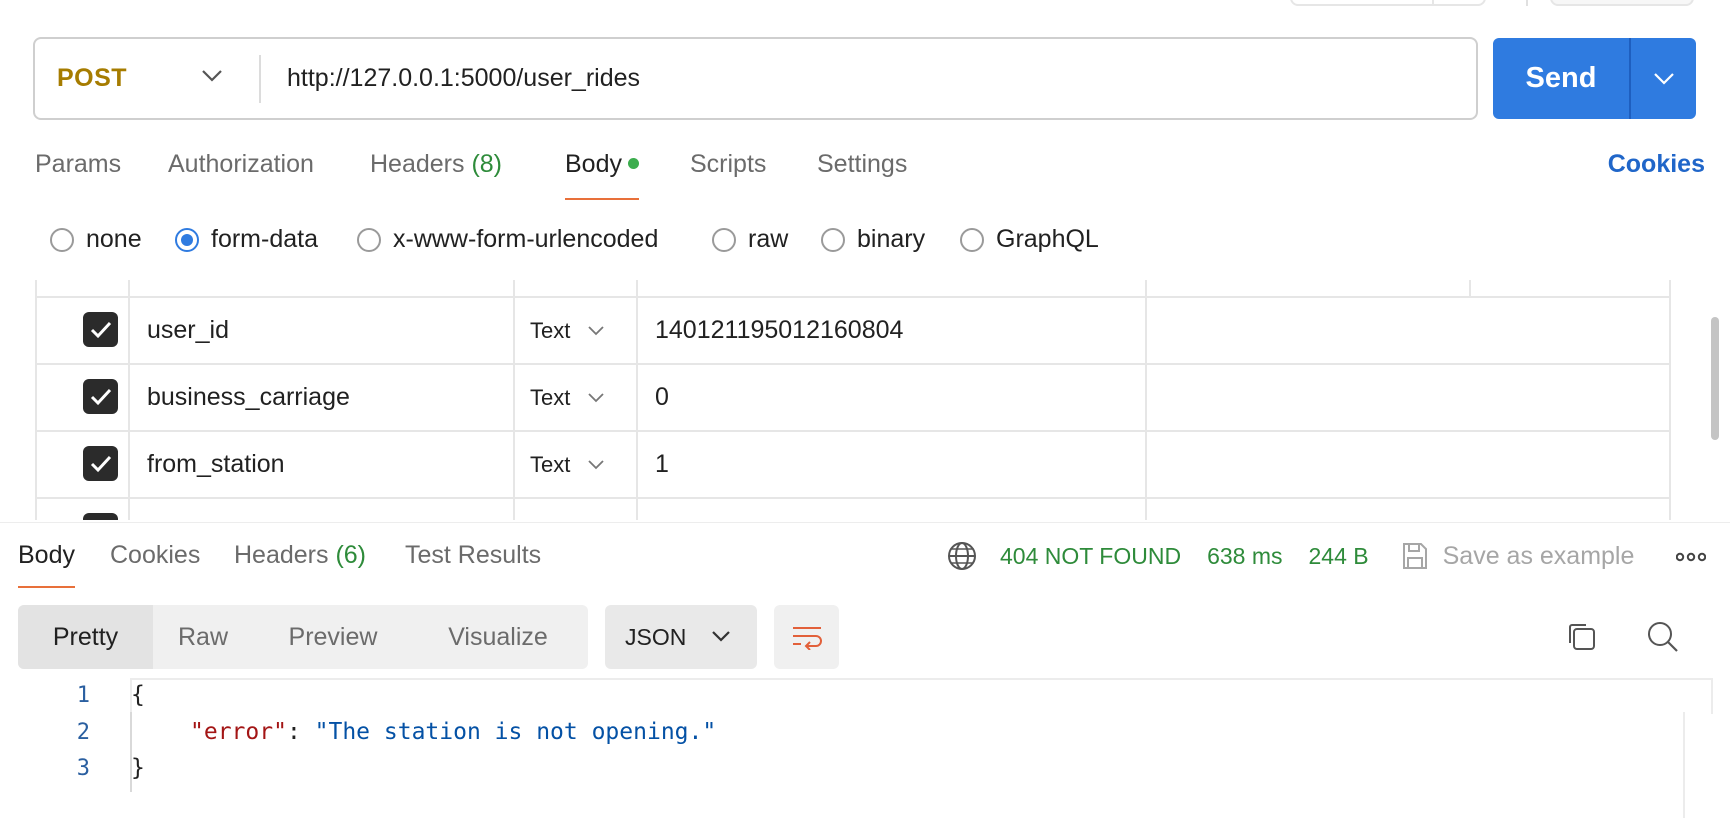 The image size is (1730, 818). Describe the element at coordinates (155, 555) in the screenshot. I see `tab-label: Cookies` at that location.